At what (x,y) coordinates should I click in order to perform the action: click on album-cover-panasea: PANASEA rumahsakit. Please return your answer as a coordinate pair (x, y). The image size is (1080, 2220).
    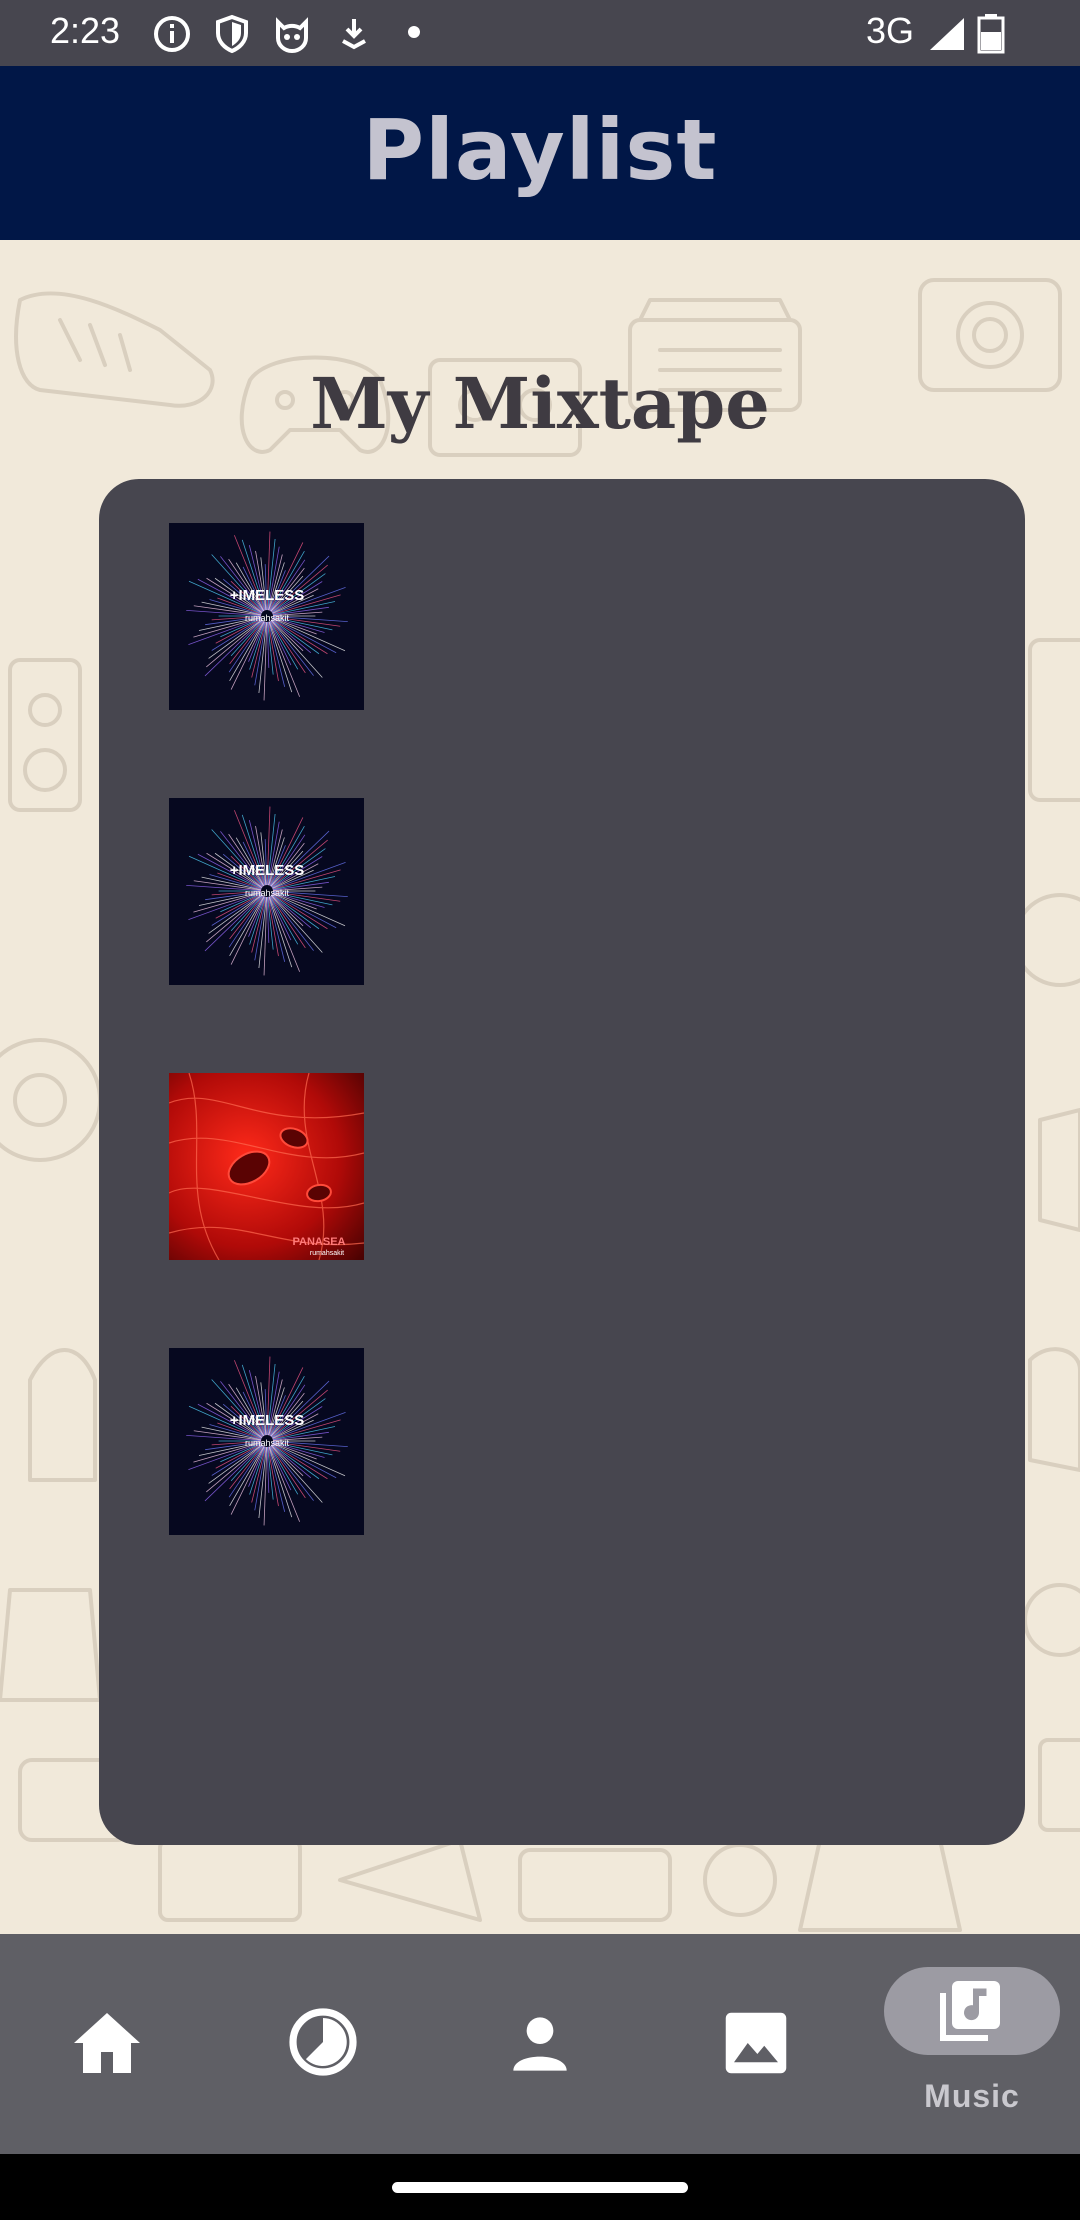
    Looking at the image, I should click on (266, 1166).